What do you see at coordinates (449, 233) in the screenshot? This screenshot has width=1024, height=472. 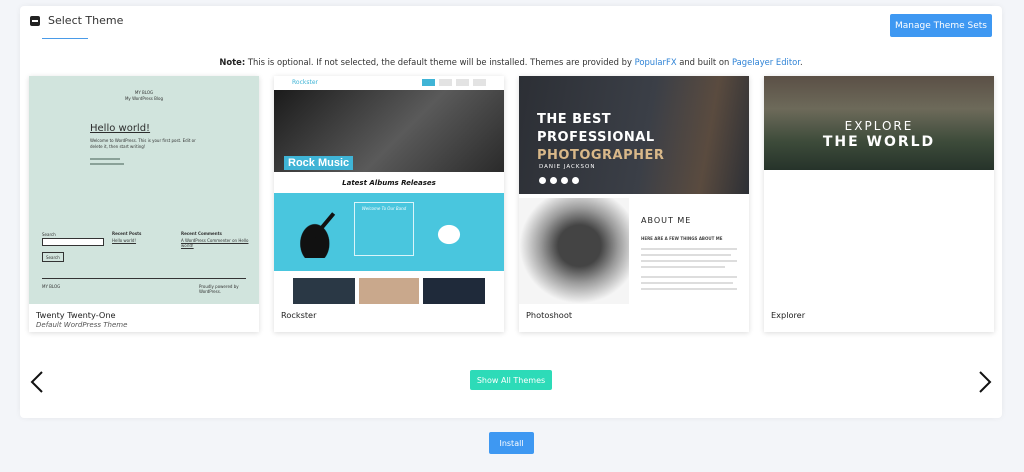 I see `drum-icon` at bounding box center [449, 233].